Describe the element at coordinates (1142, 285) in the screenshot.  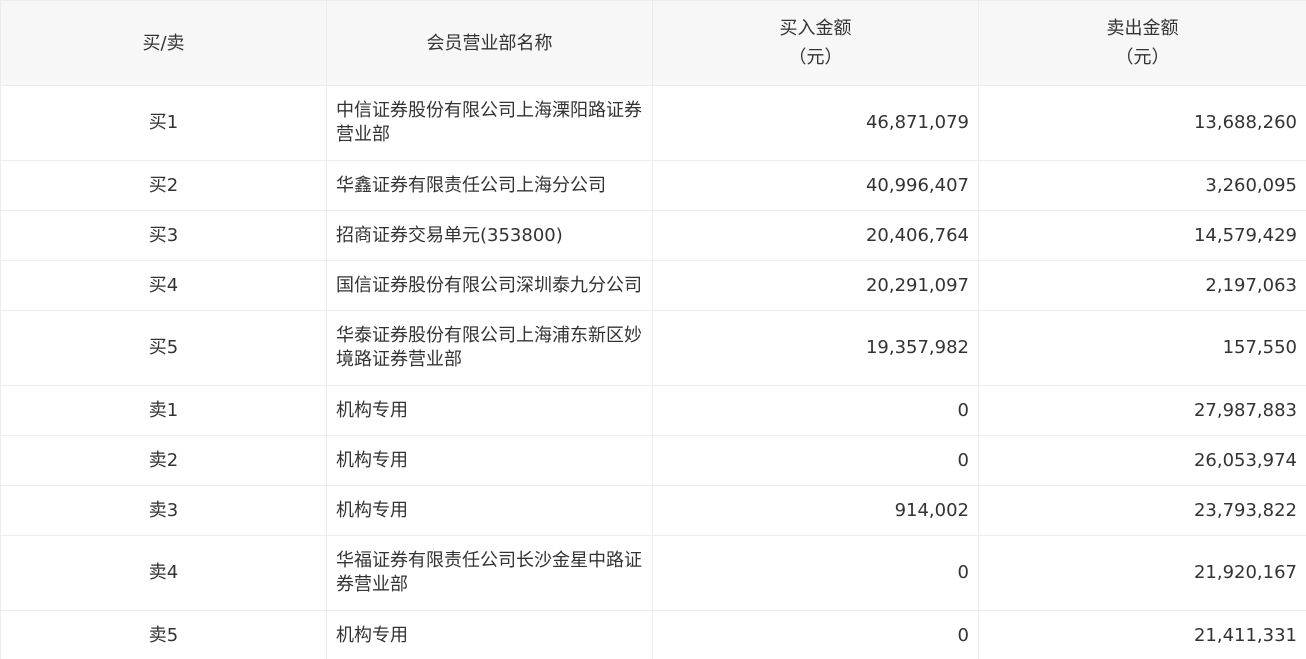
I see `row-sell-amount: 2,197,063` at that location.